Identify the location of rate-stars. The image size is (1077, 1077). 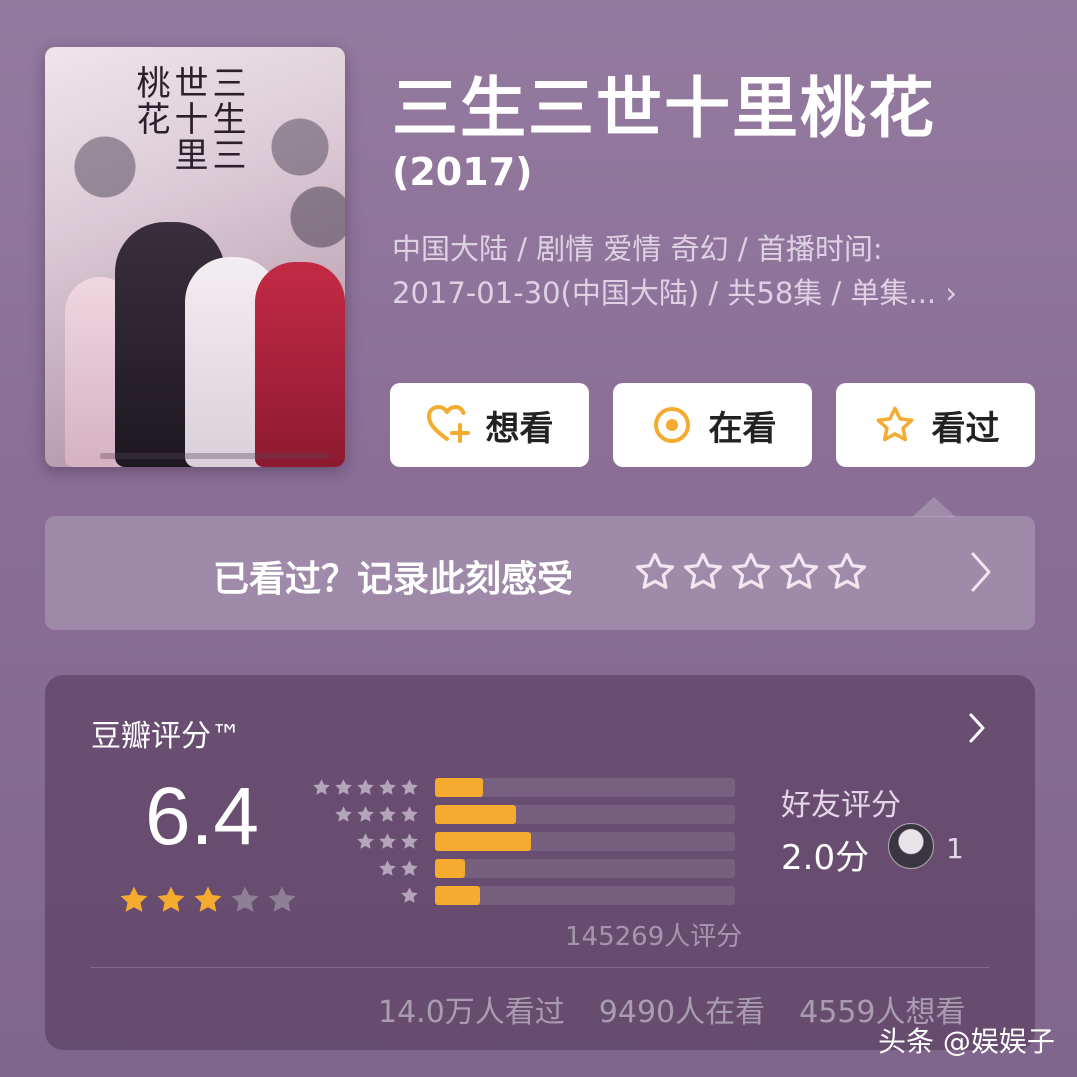
(751, 572).